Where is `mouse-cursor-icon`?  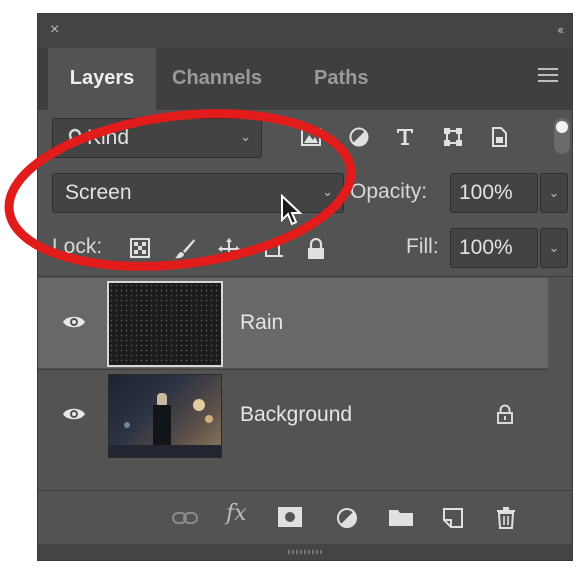
mouse-cursor-icon is located at coordinates (292, 210).